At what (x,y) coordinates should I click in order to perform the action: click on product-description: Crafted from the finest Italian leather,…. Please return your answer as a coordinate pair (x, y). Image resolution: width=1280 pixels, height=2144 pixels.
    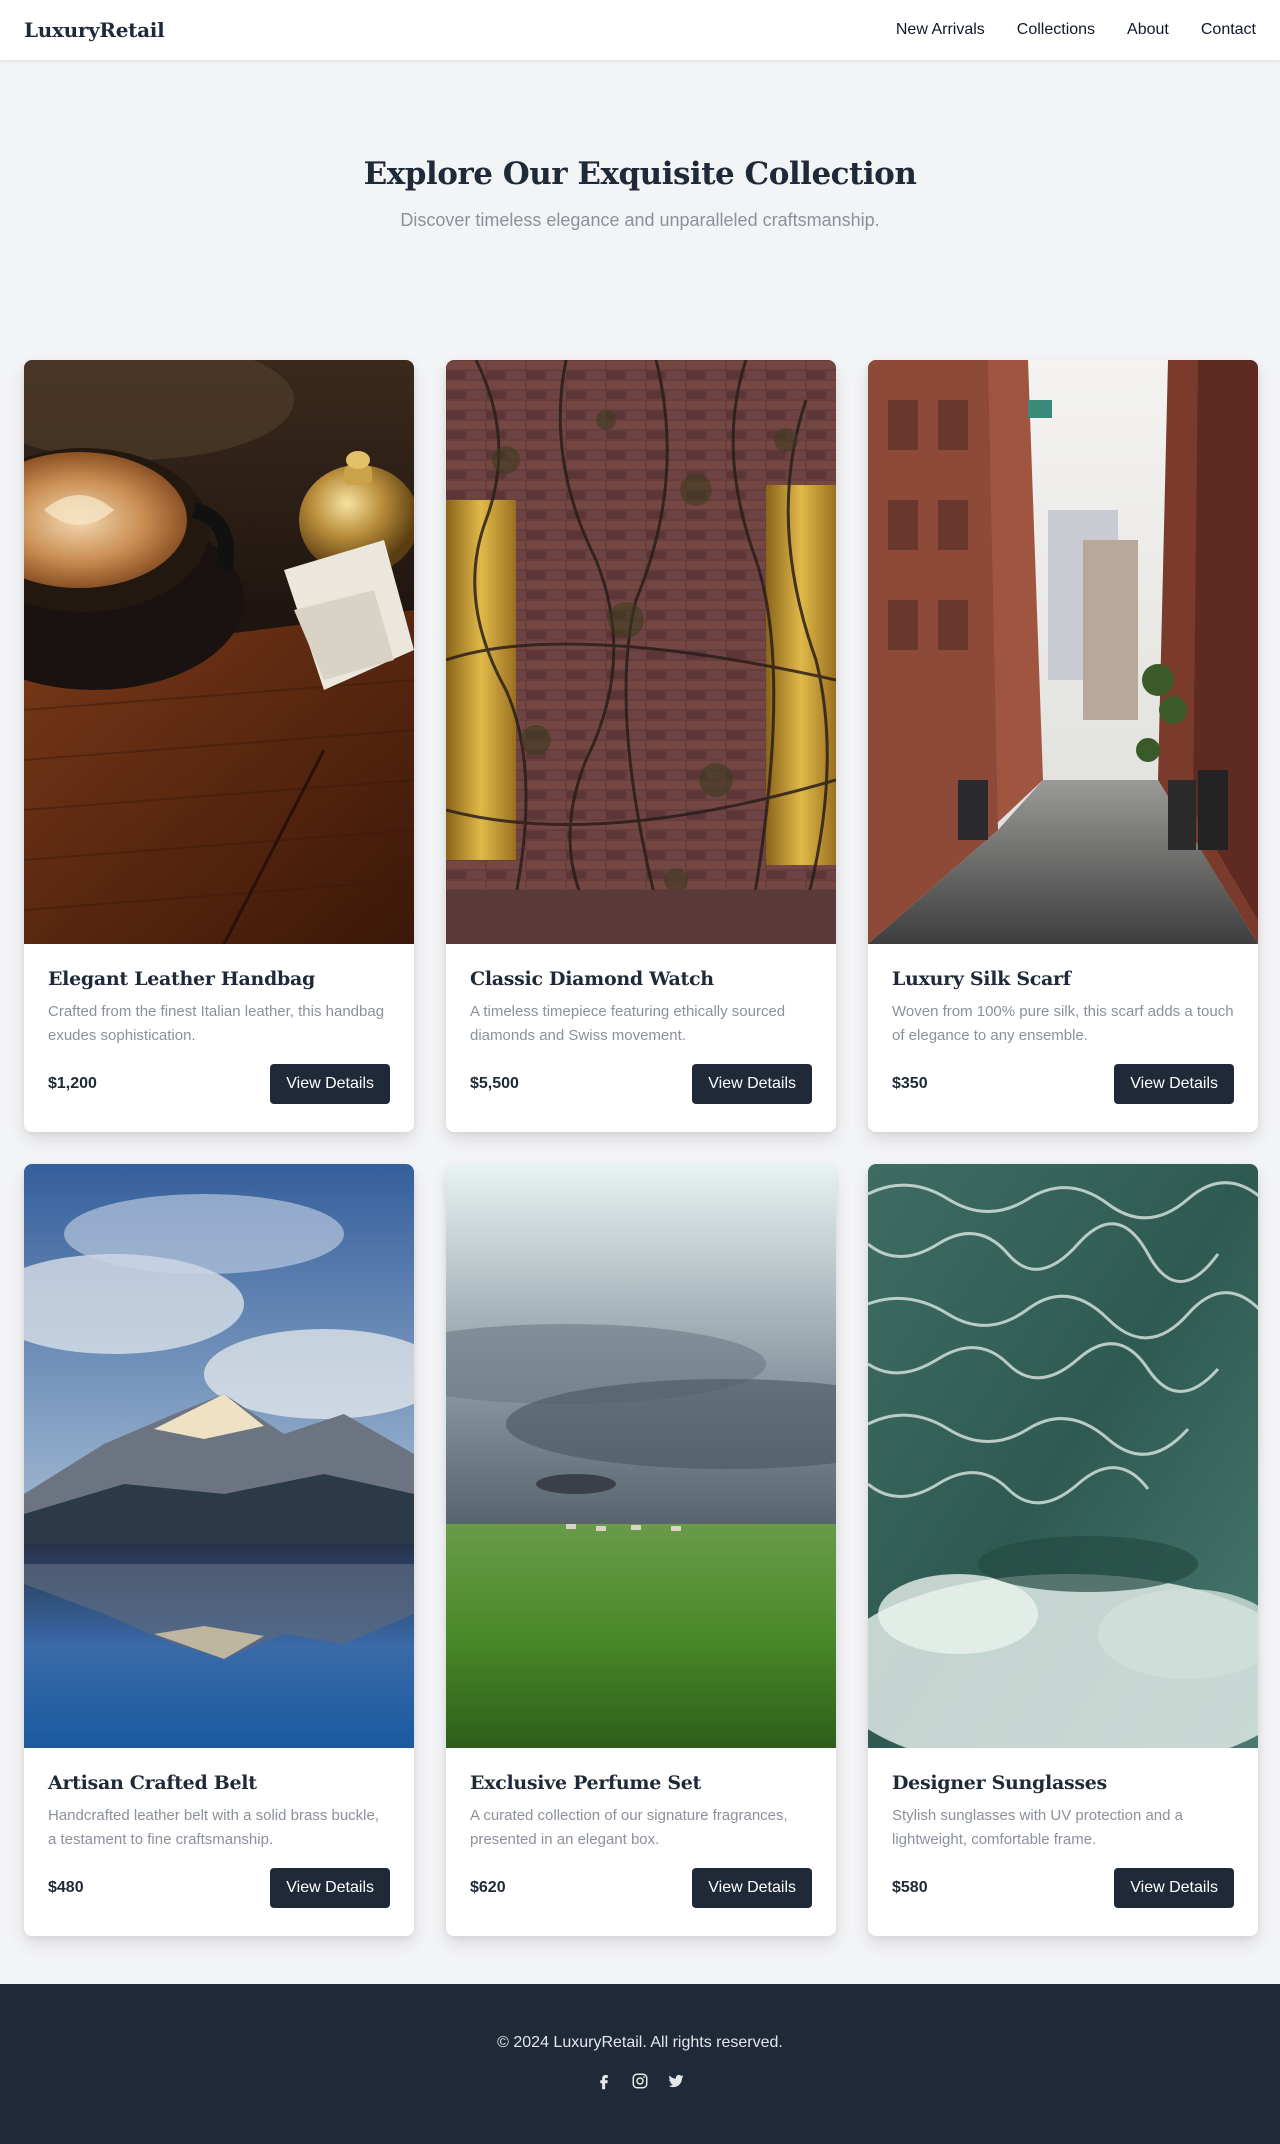
    Looking at the image, I should click on (216, 1023).